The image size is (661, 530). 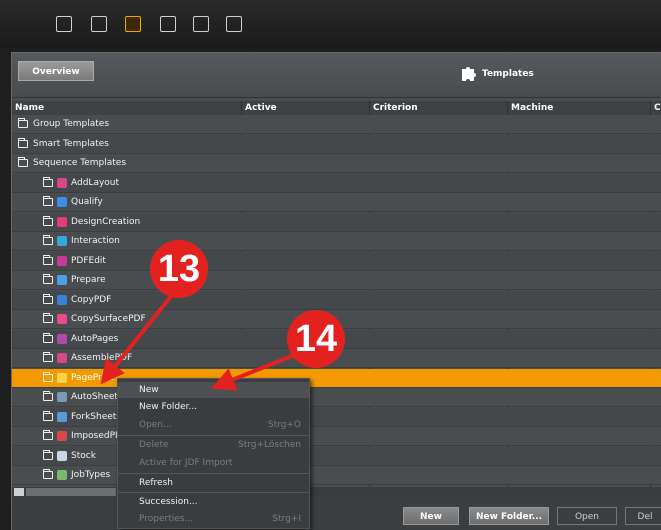 I want to click on callout-arrows, so click(x=201, y=337).